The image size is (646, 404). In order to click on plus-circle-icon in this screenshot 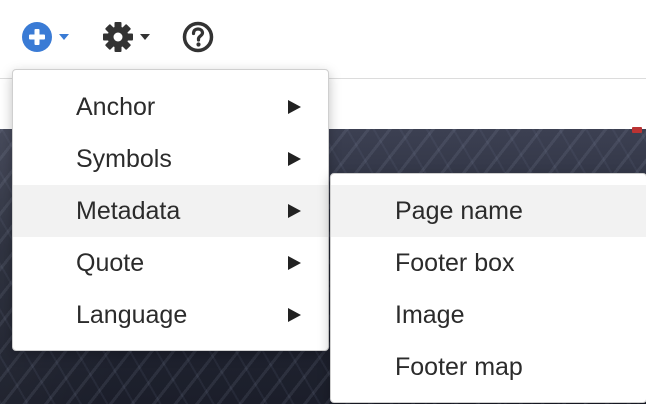, I will do `click(37, 37)`.